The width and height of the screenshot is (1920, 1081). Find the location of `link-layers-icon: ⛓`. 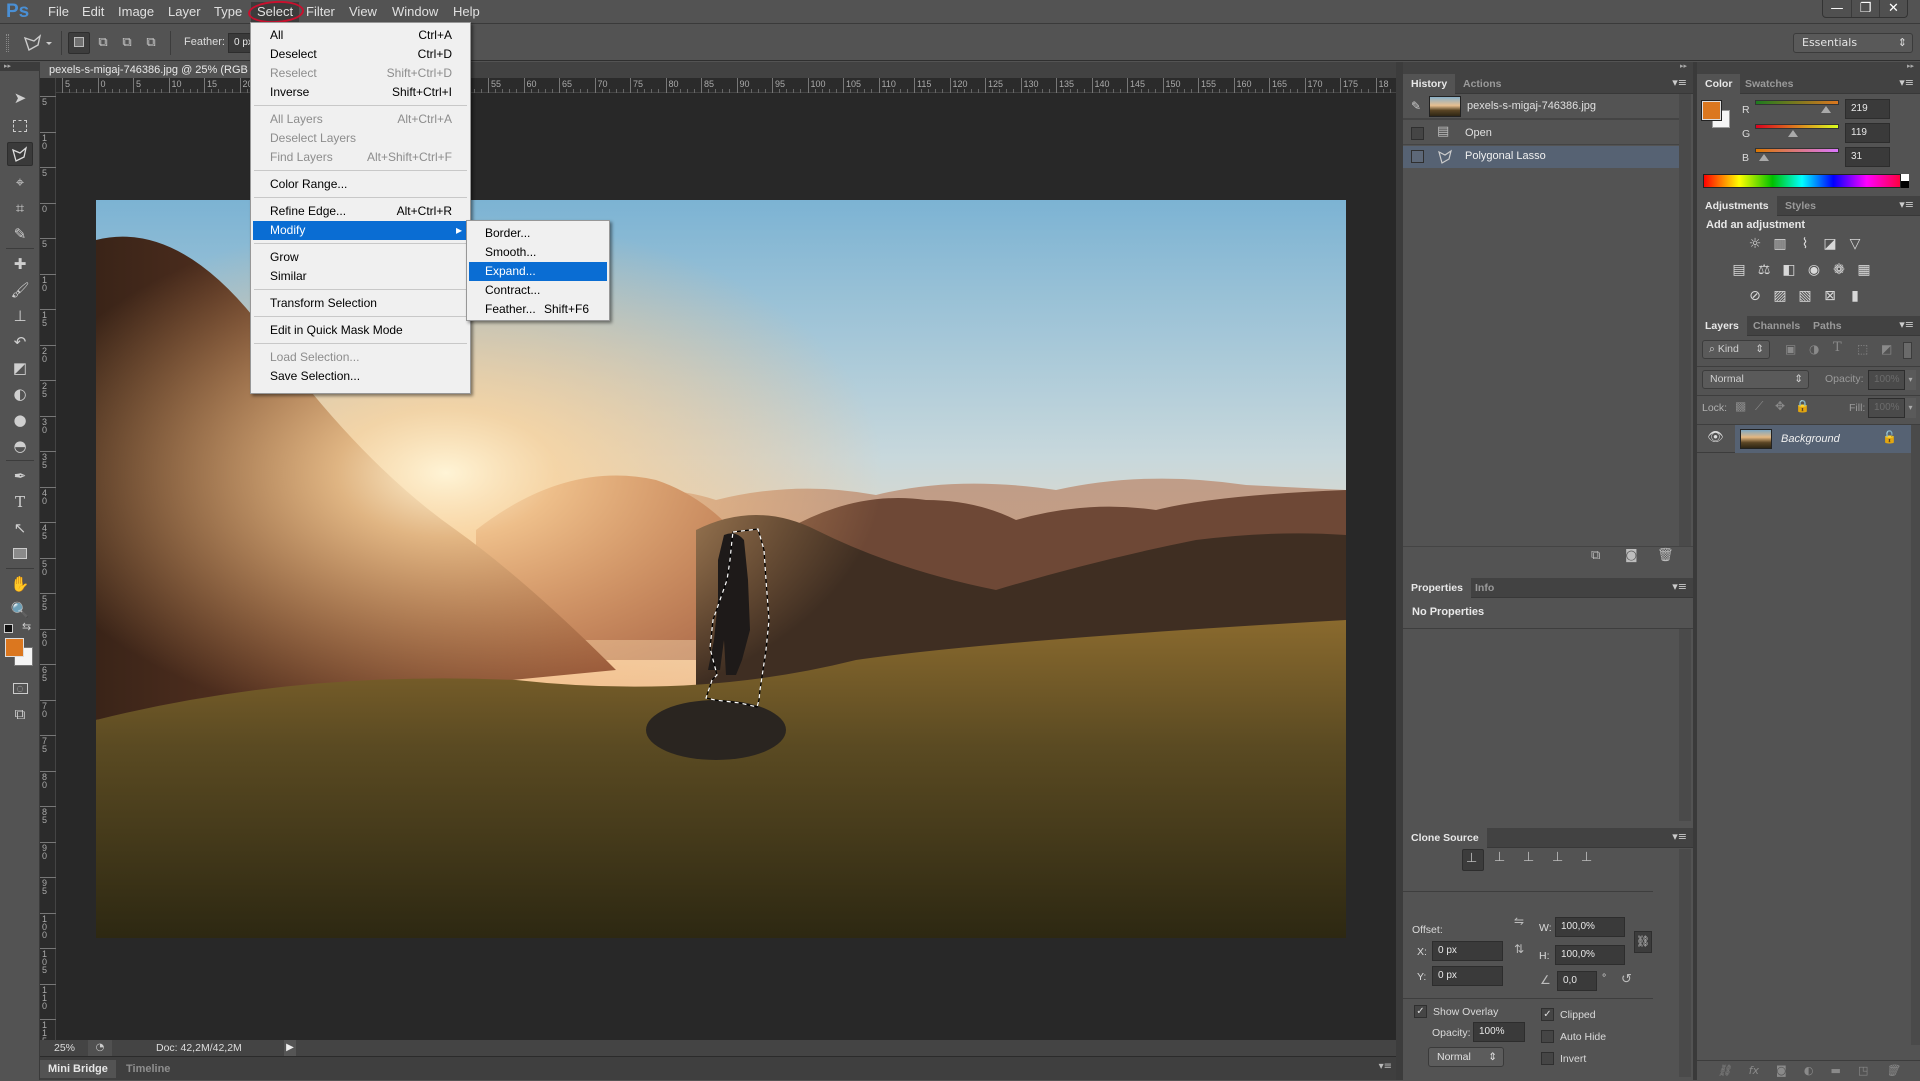

link-layers-icon: ⛓ is located at coordinates (1725, 1070).